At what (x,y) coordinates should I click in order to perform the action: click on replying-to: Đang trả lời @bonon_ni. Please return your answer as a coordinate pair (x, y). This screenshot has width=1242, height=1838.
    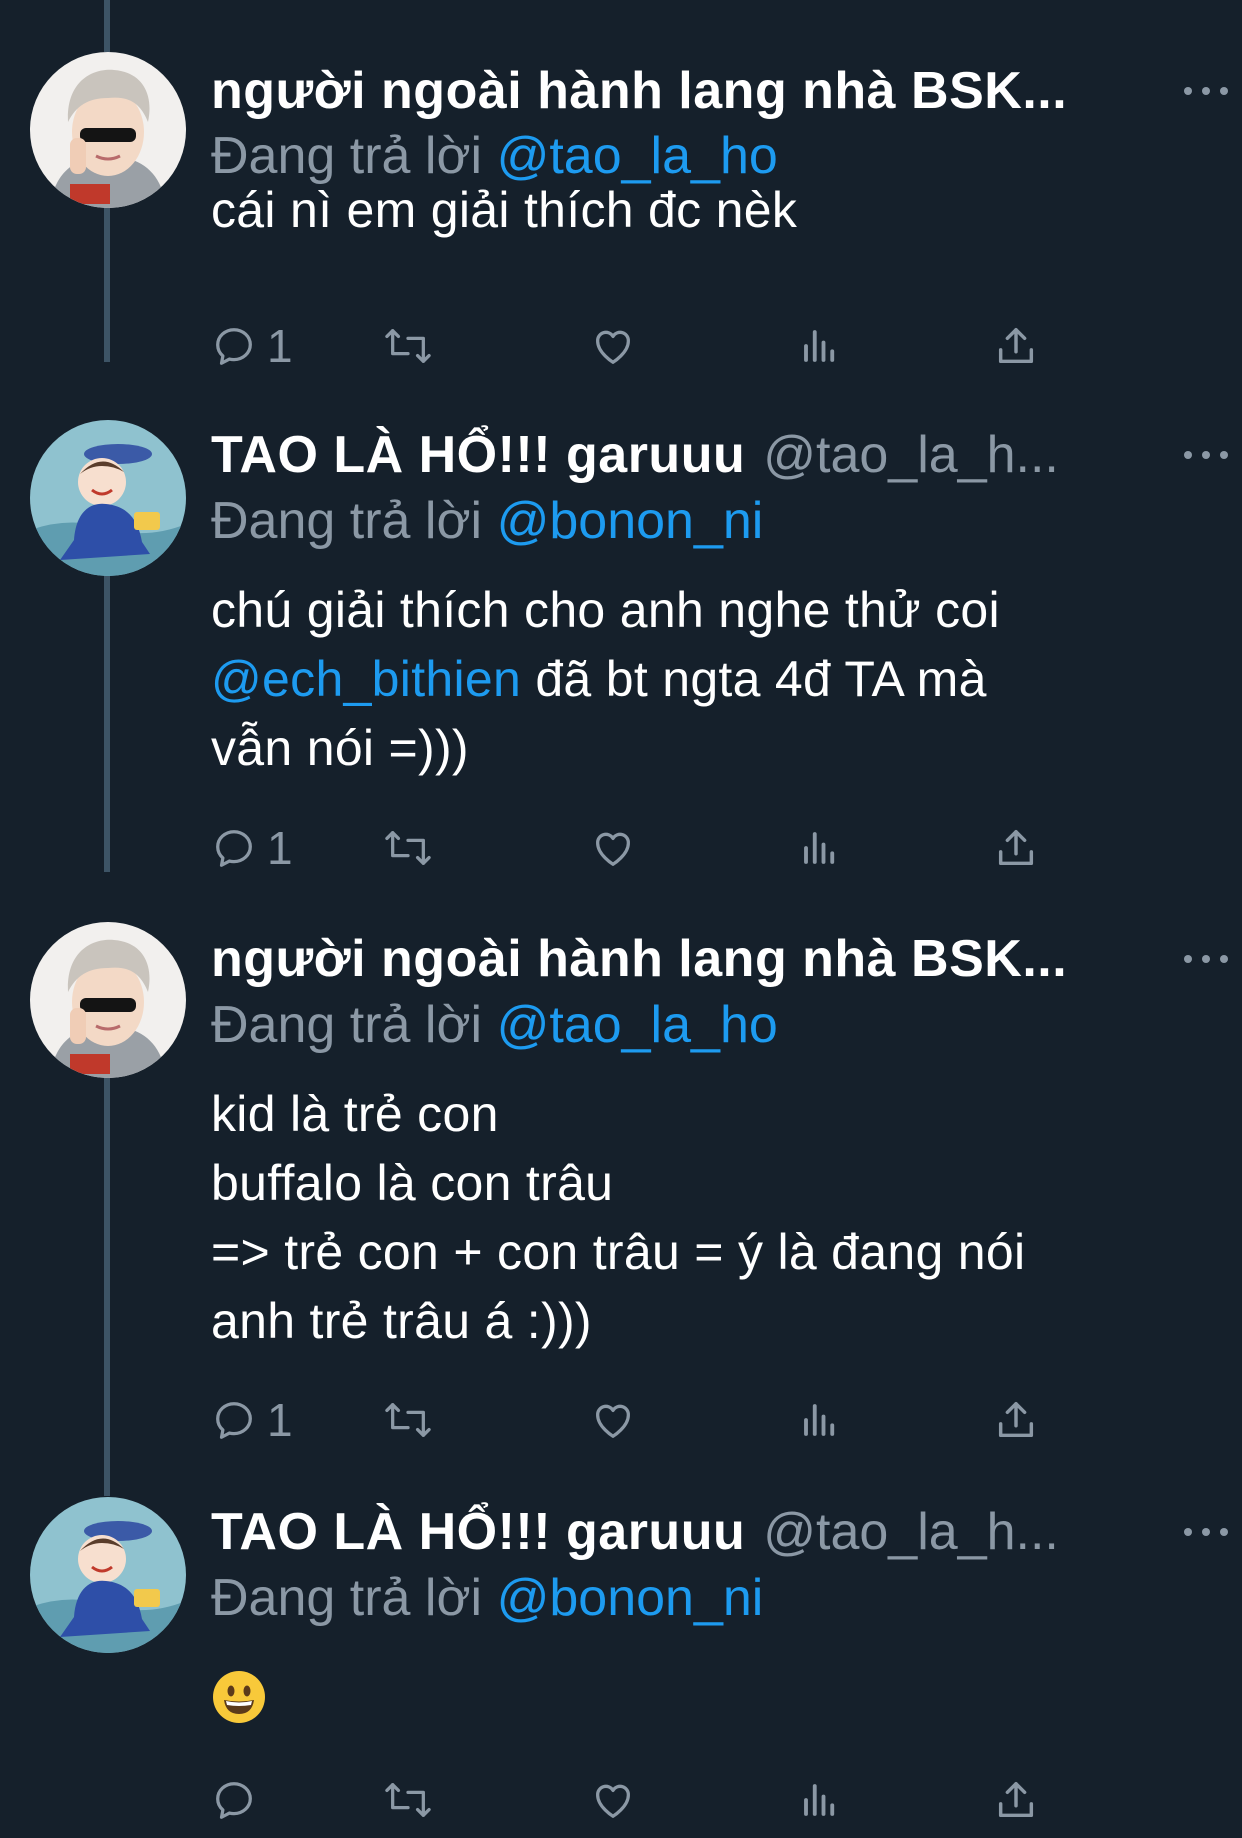
    Looking at the image, I should click on (487, 1601).